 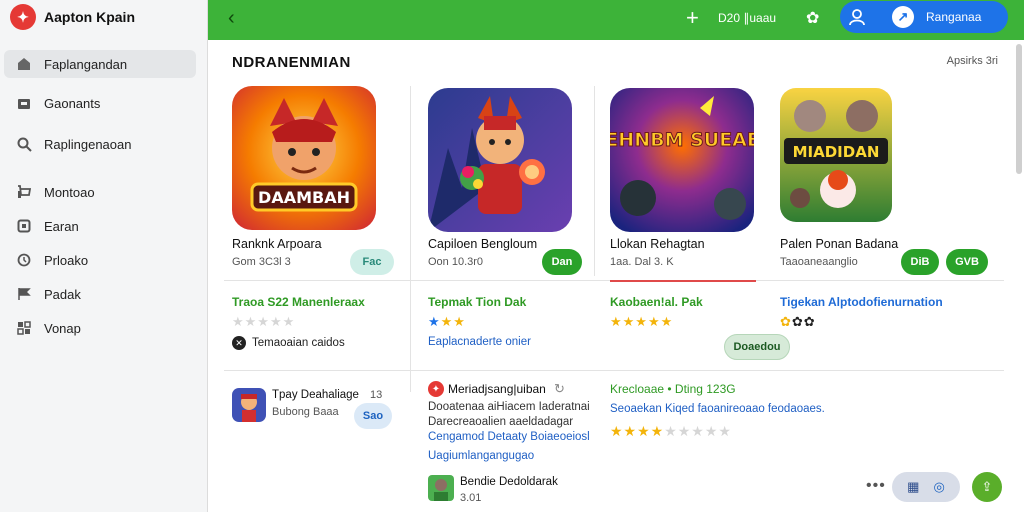 I want to click on brand: ✦ Aapton Kpain, so click(x=72, y=17).